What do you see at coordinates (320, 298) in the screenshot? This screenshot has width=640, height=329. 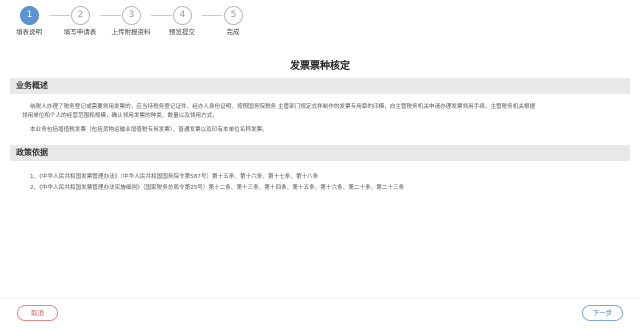 I see `footer-divider` at bounding box center [320, 298].